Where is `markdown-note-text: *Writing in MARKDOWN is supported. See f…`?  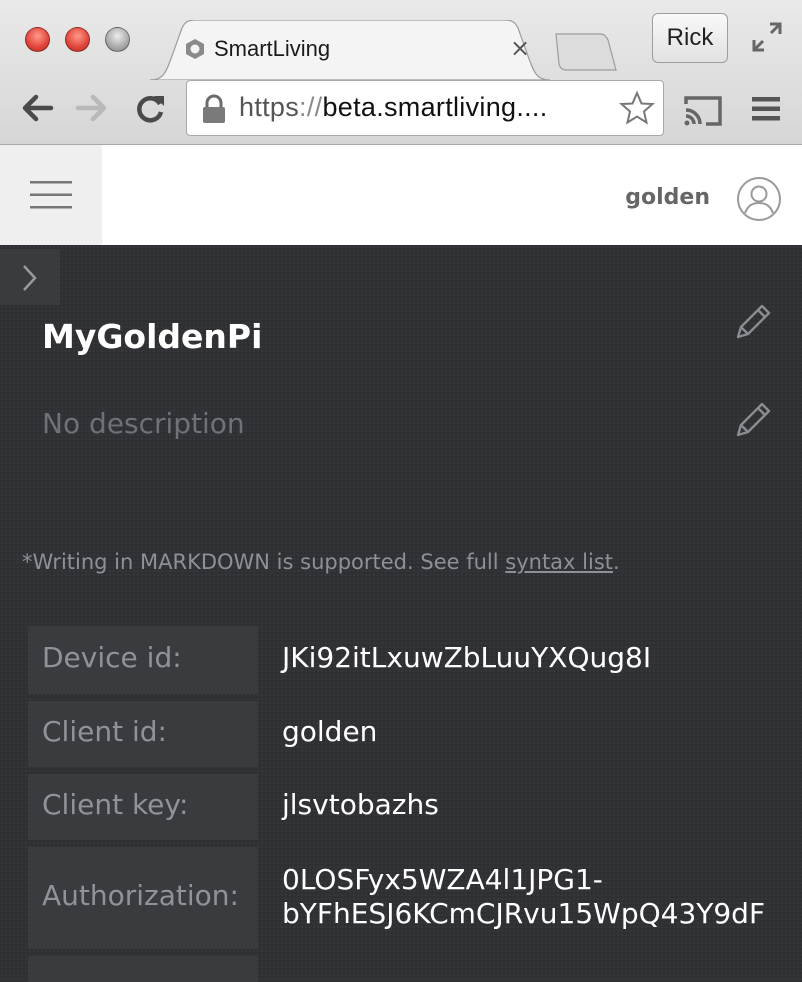
markdown-note-text: *Writing in MARKDOWN is supported. See f… is located at coordinates (264, 562).